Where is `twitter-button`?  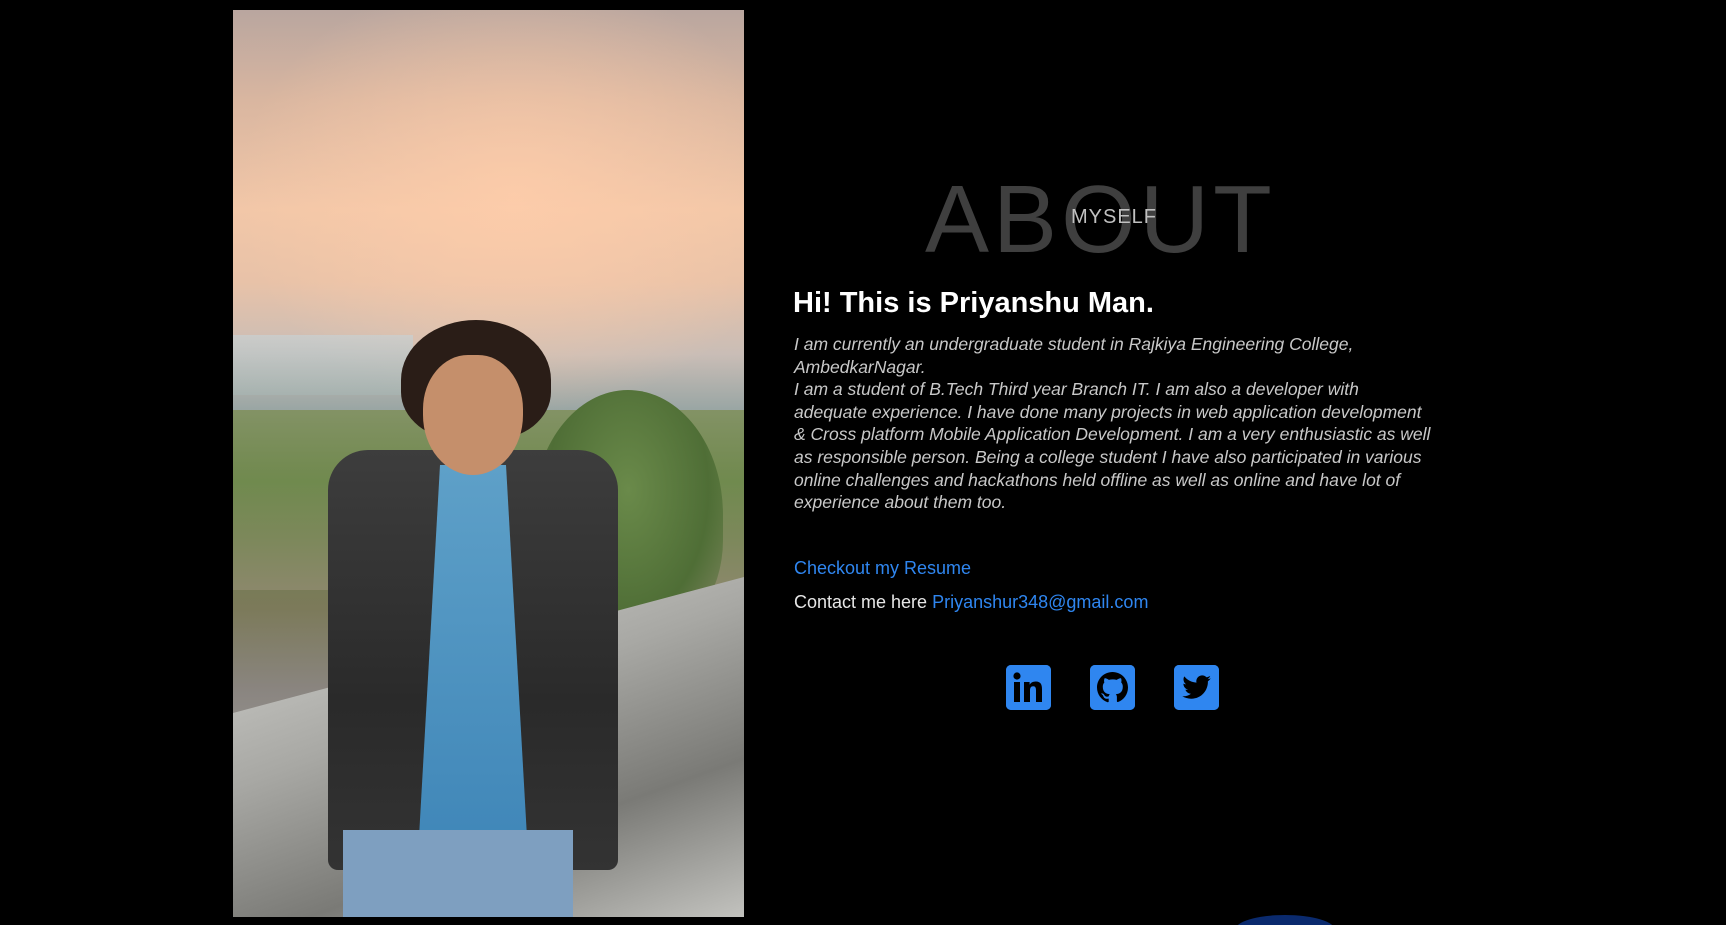 twitter-button is located at coordinates (1196, 687).